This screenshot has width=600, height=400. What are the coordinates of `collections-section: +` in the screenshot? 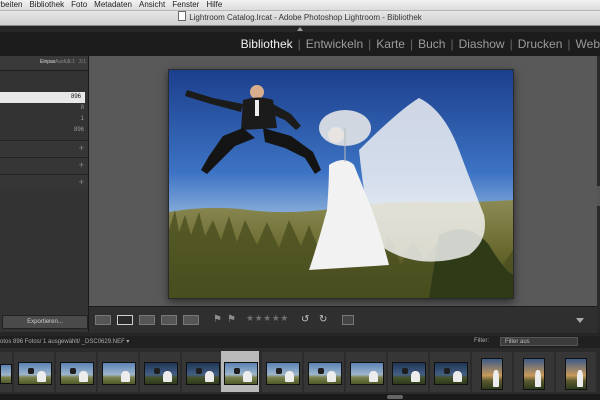 It's located at (44, 165).